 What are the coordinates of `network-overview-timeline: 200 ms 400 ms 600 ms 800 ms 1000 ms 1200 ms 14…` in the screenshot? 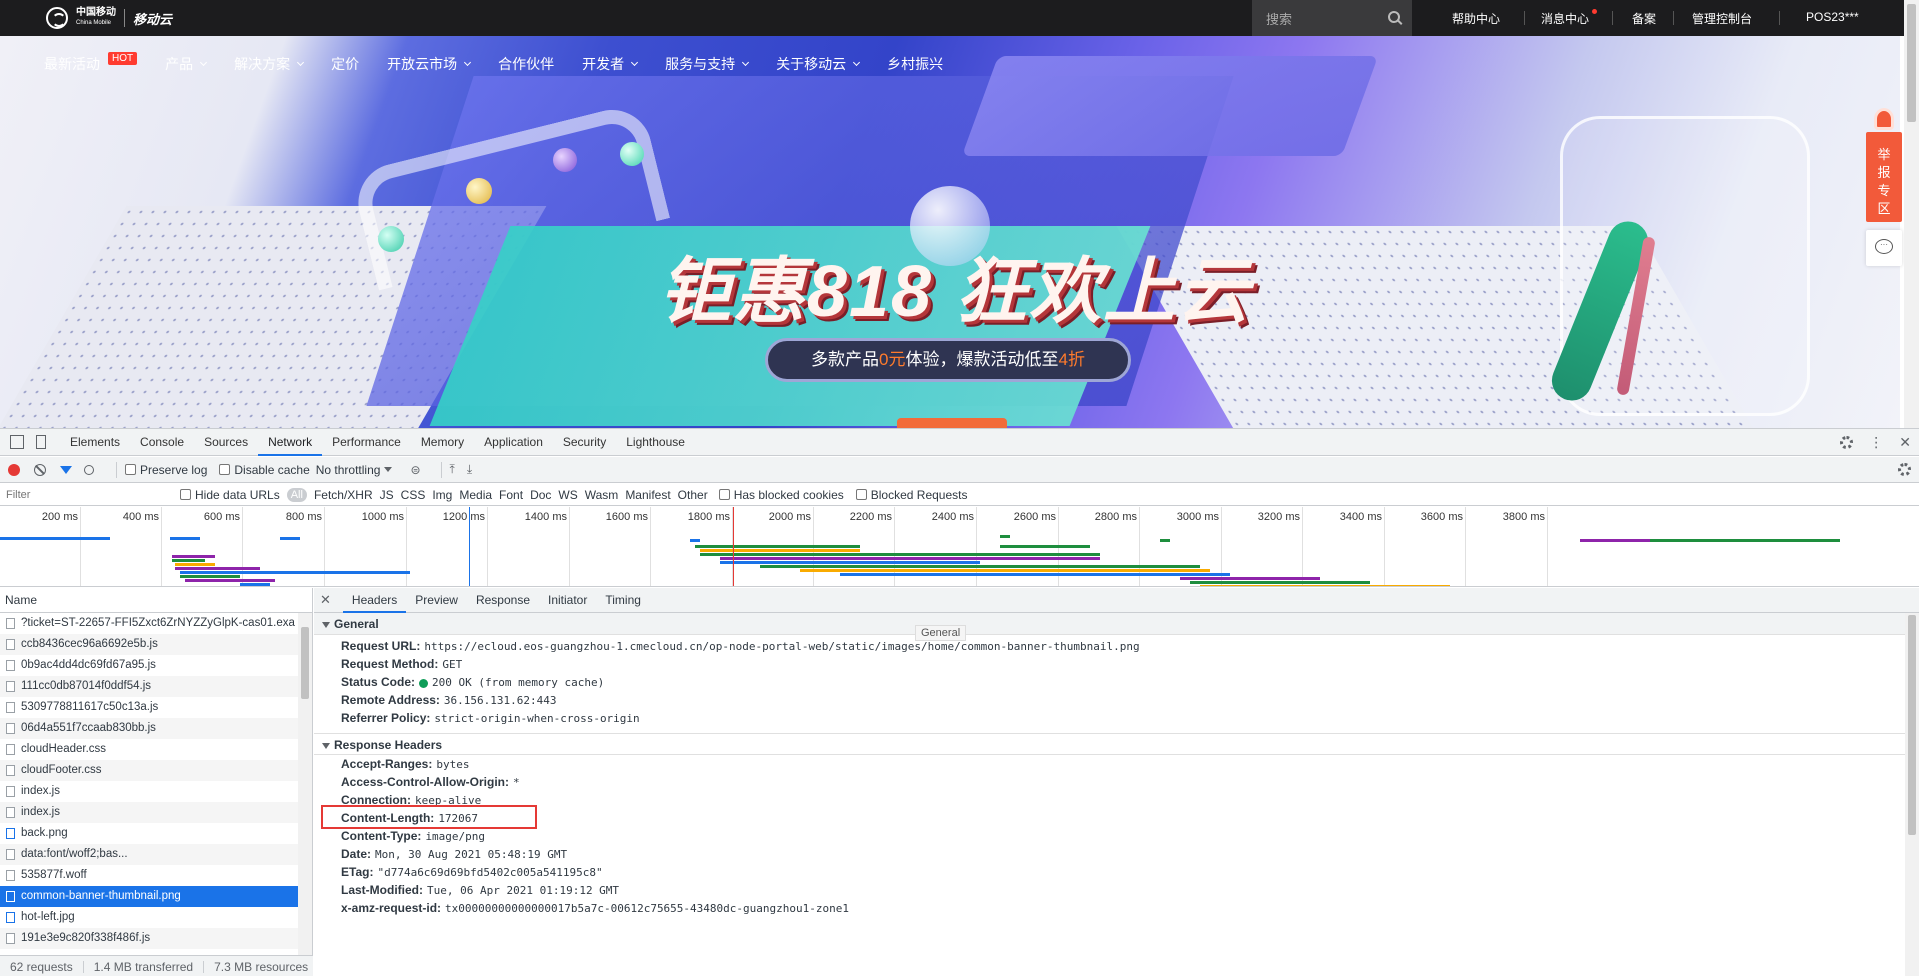 It's located at (959, 547).